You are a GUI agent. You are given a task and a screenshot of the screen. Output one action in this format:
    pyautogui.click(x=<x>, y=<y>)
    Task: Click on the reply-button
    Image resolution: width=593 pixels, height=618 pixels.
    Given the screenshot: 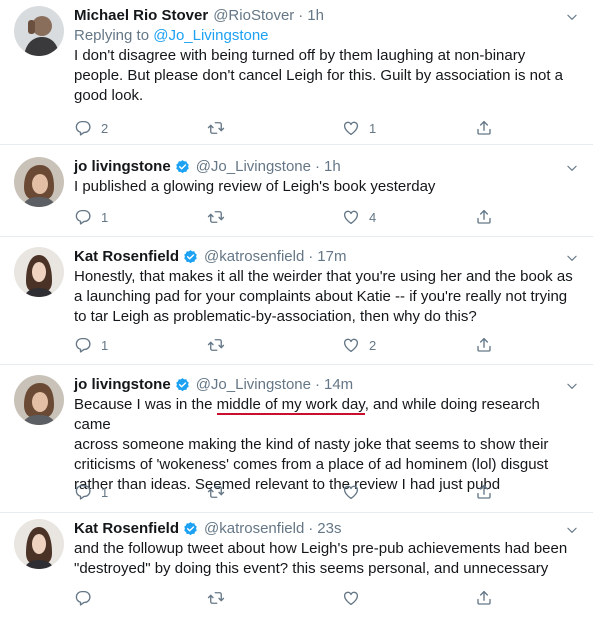 What is the action you would take?
    pyautogui.click(x=87, y=598)
    